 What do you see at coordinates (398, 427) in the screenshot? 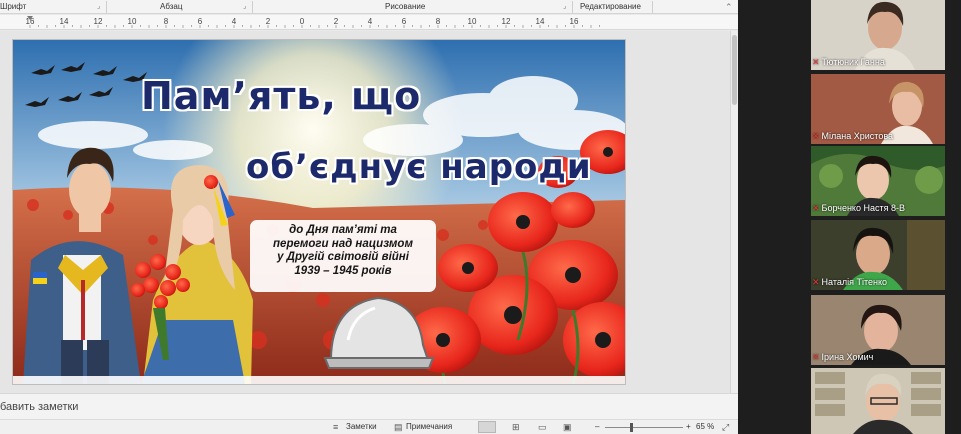
I see `comments-icon: ▤` at bounding box center [398, 427].